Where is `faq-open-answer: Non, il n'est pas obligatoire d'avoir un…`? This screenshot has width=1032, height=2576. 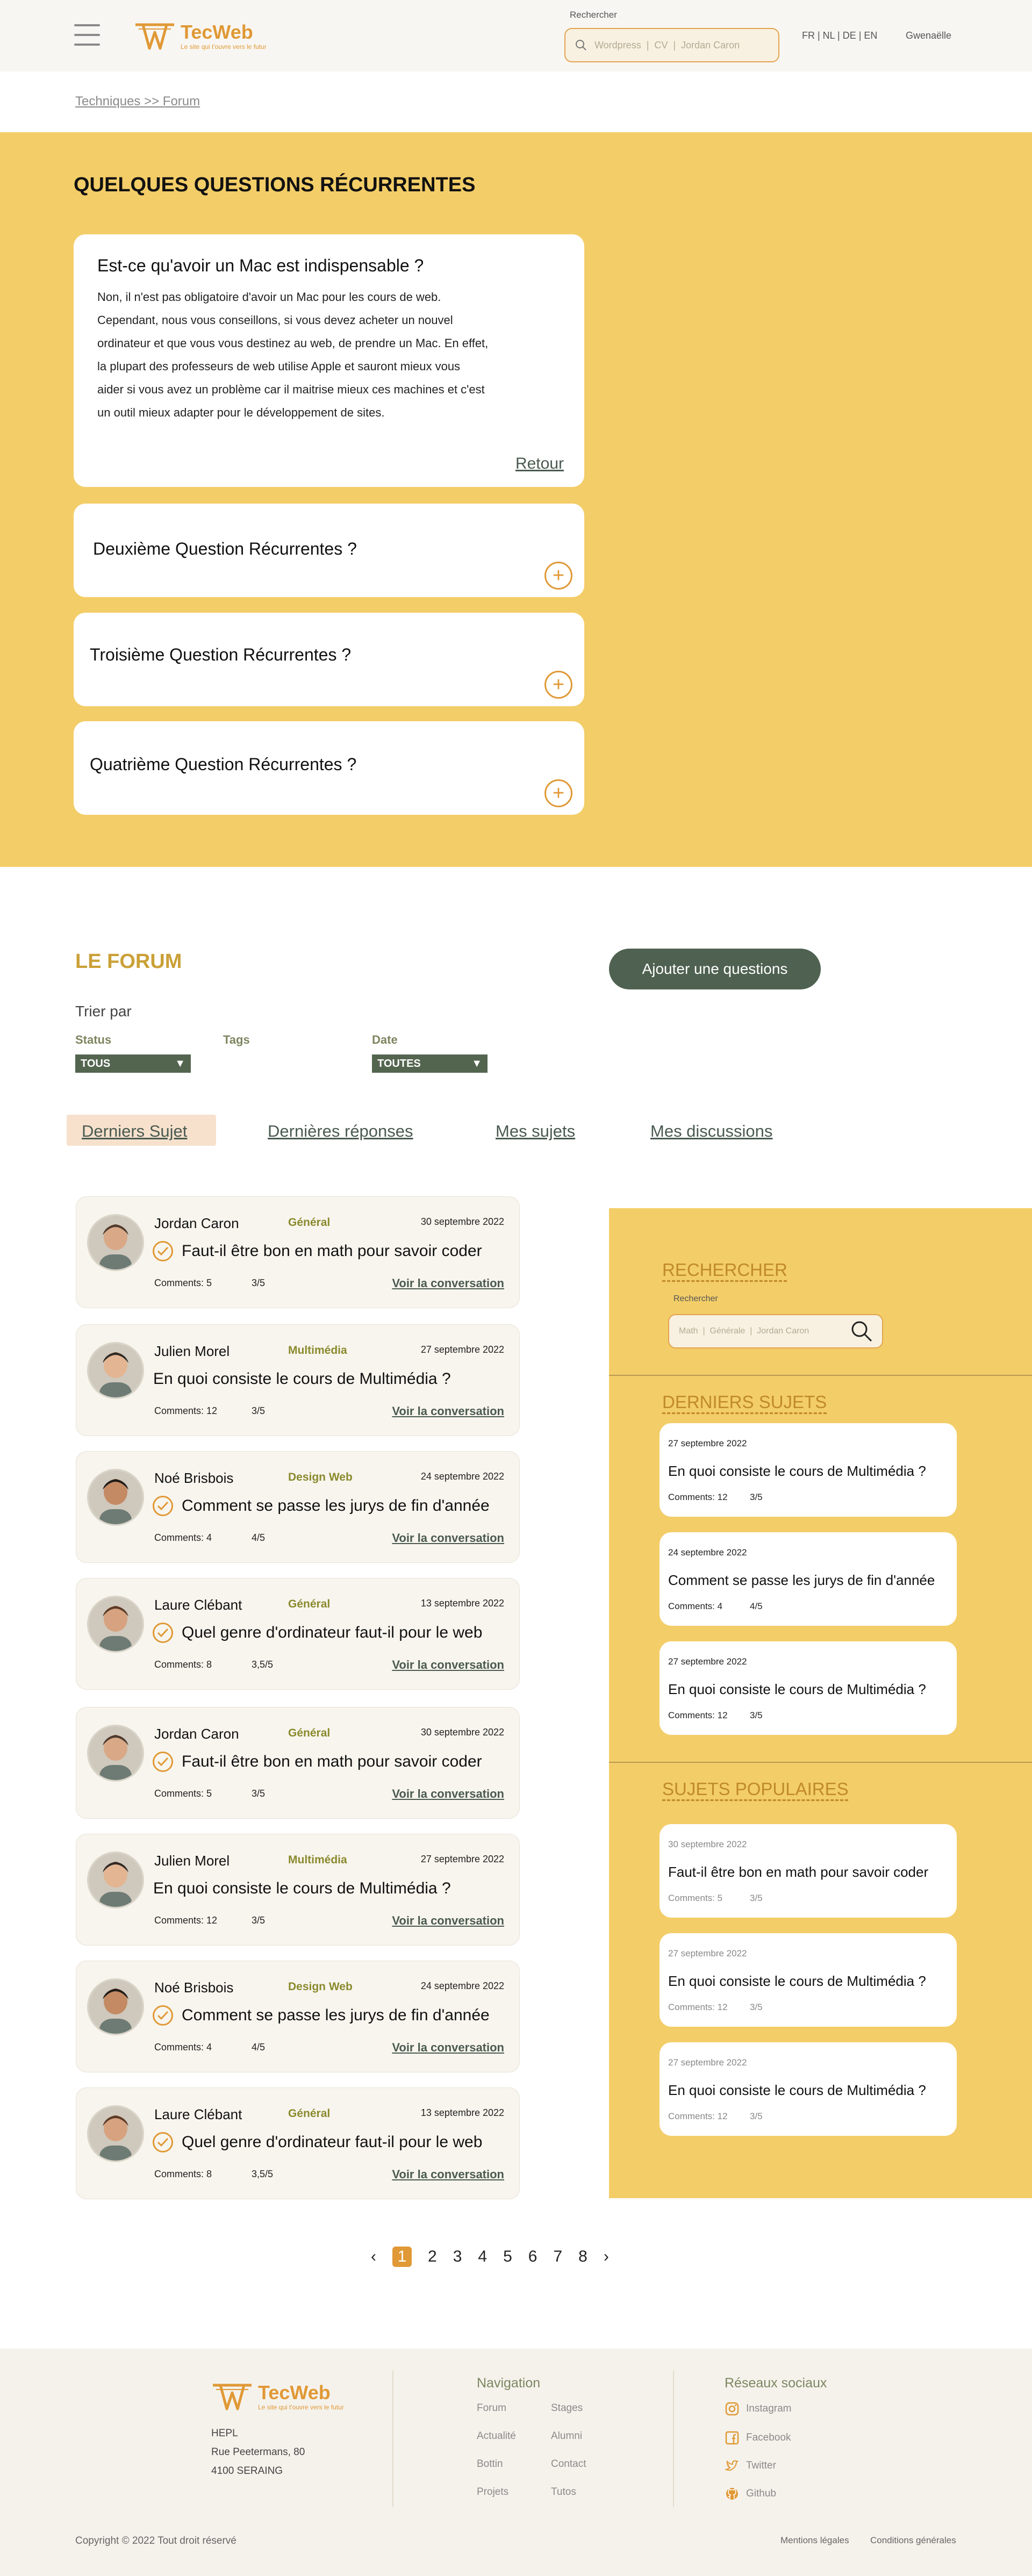 faq-open-answer: Non, il n'est pas obligatoire d'avoir un… is located at coordinates (293, 354).